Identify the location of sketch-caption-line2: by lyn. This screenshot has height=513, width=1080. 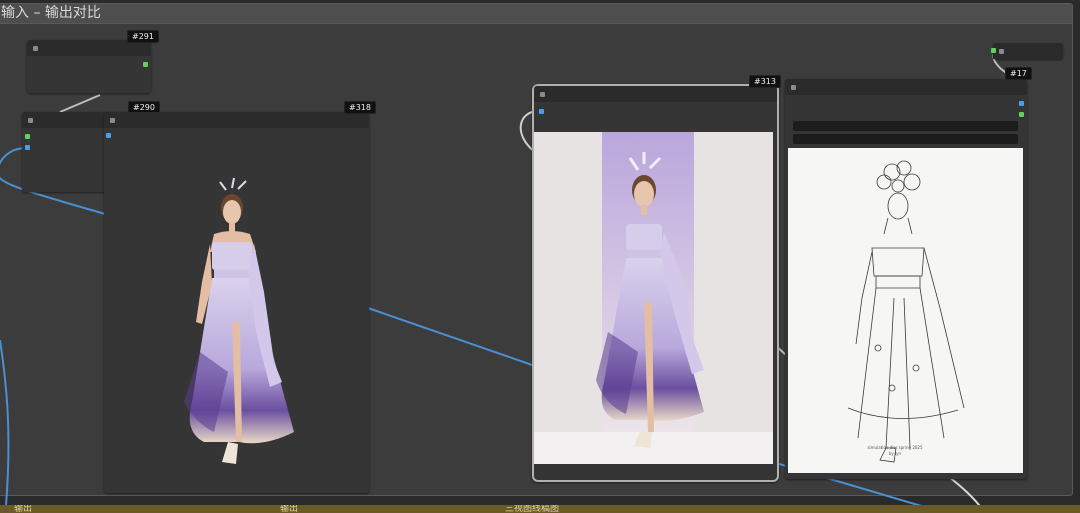
(895, 453).